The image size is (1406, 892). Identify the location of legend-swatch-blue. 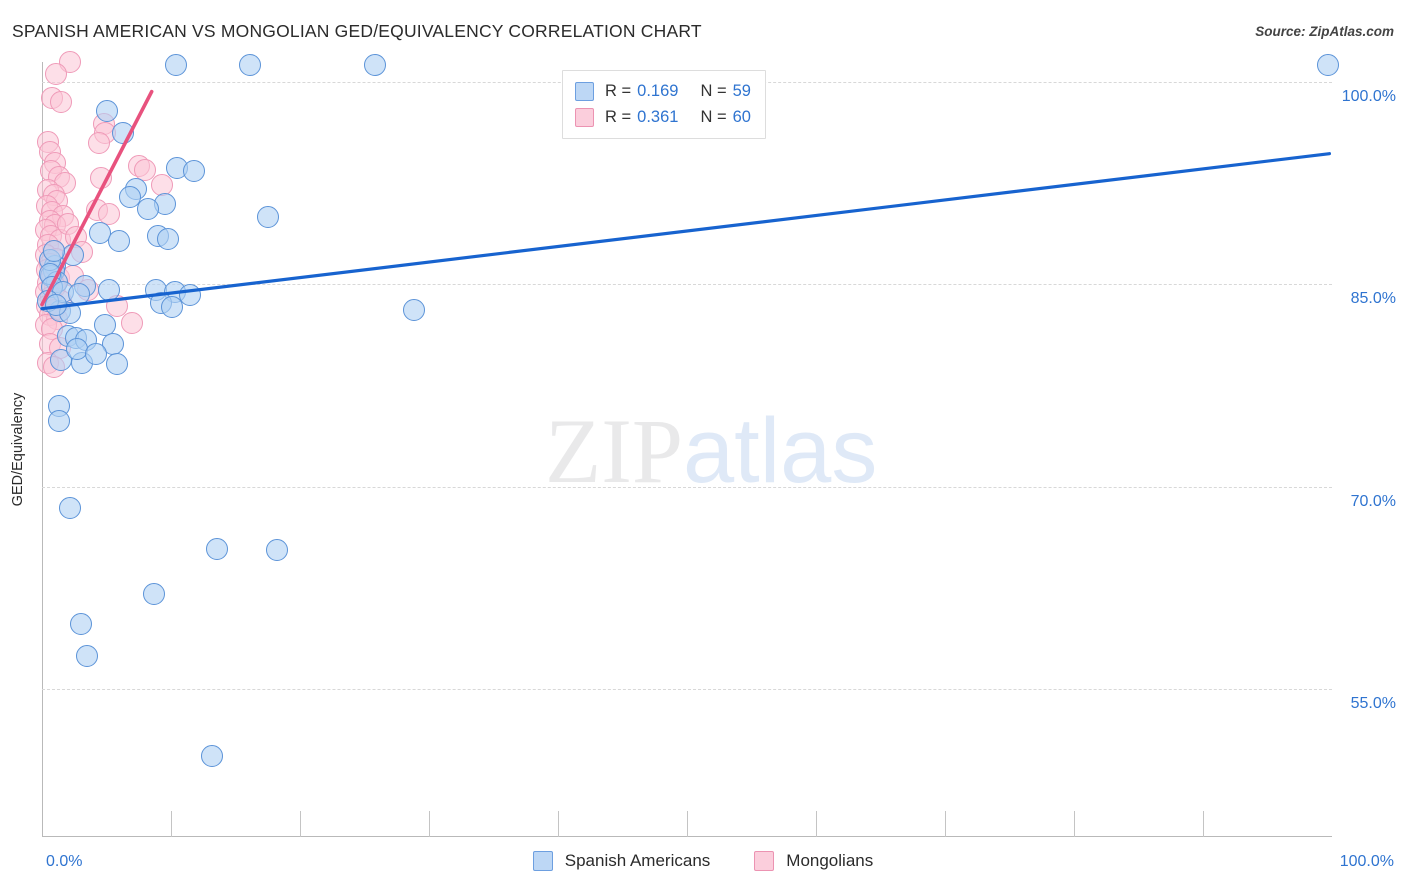
(584, 91).